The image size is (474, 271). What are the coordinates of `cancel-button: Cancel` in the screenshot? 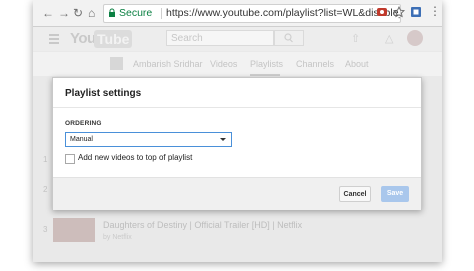 It's located at (355, 194).